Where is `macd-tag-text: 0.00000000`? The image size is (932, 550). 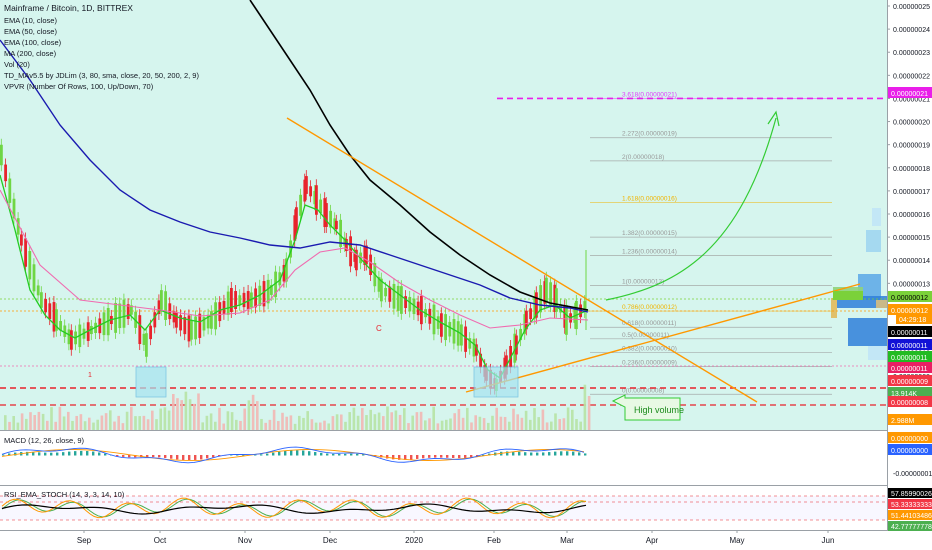
macd-tag-text: 0.00000000 is located at coordinates (909, 439).